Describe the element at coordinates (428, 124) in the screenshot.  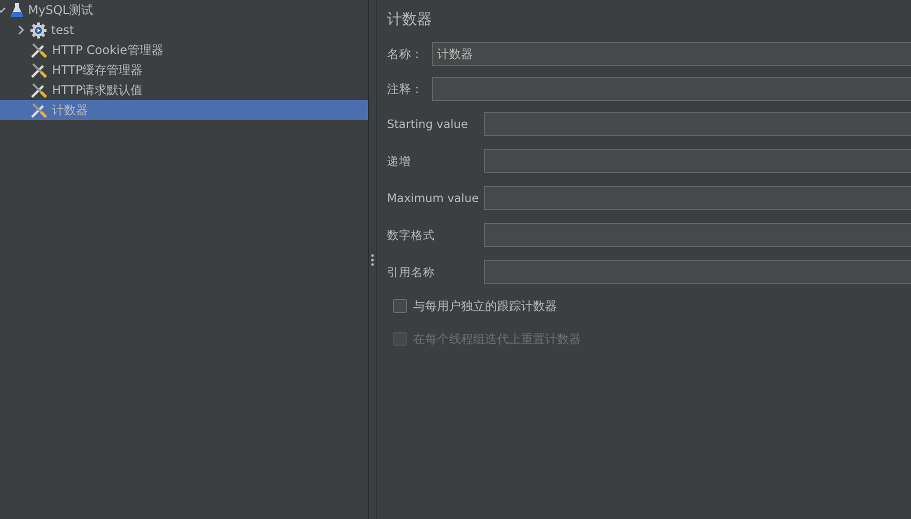
I see `field-label: Starting value` at that location.